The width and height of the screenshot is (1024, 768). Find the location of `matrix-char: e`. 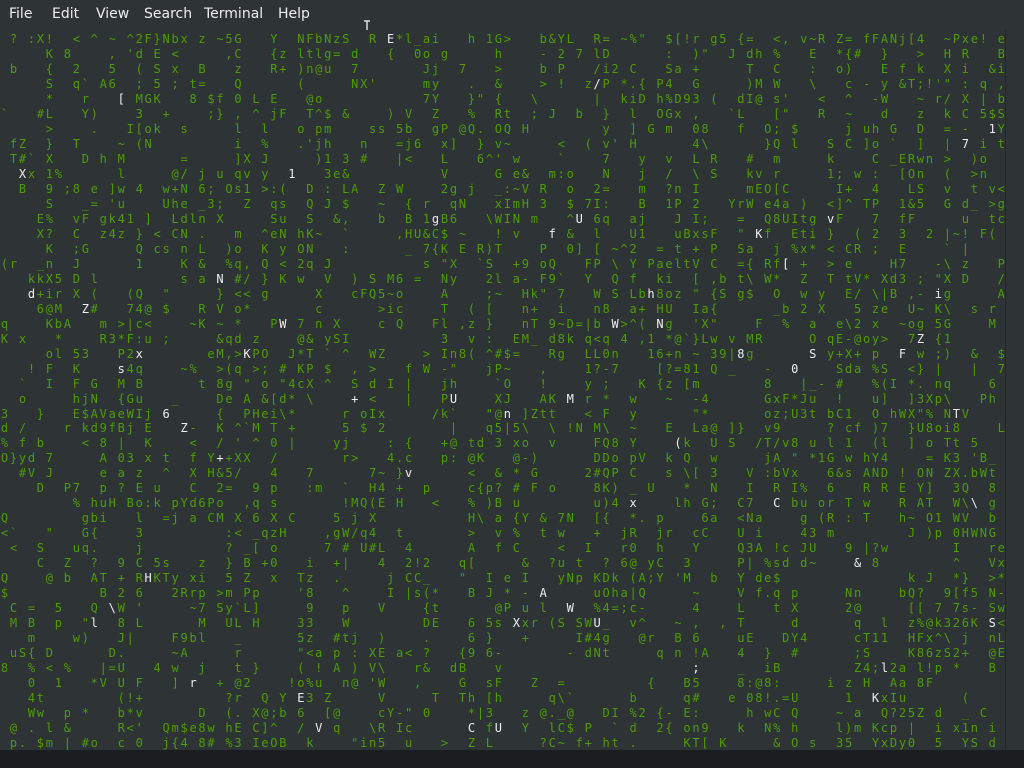

matrix-char: e is located at coordinates (516, 173).